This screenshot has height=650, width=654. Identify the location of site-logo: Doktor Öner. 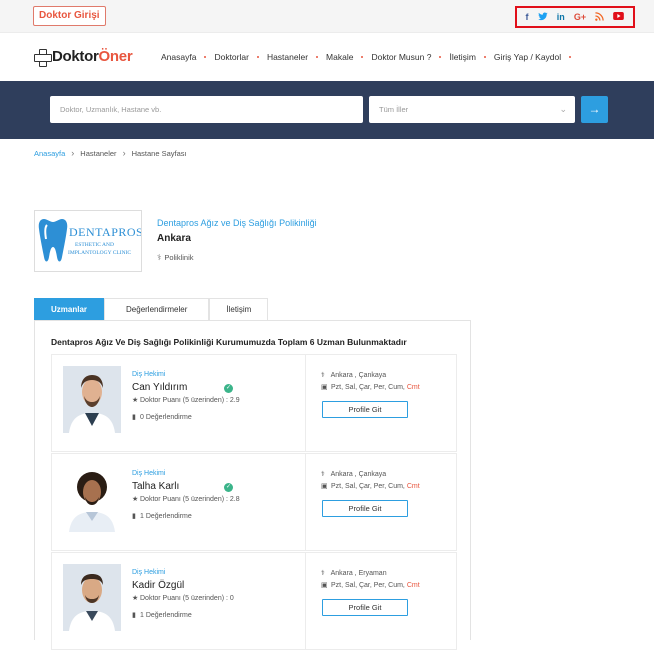
(83, 57).